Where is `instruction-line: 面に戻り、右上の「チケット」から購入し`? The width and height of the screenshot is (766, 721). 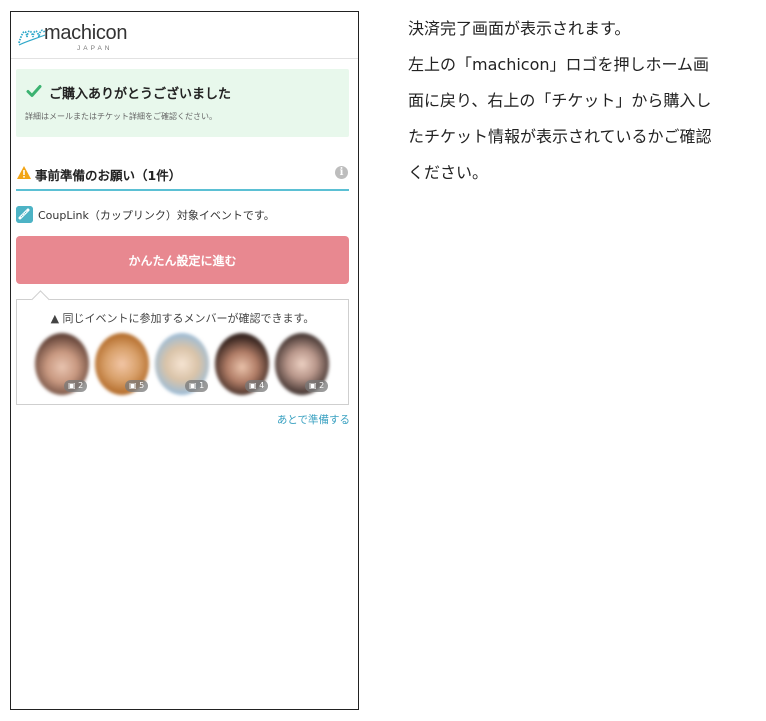 instruction-line: 面に戻り、右上の「チケット」から購入し is located at coordinates (560, 100).